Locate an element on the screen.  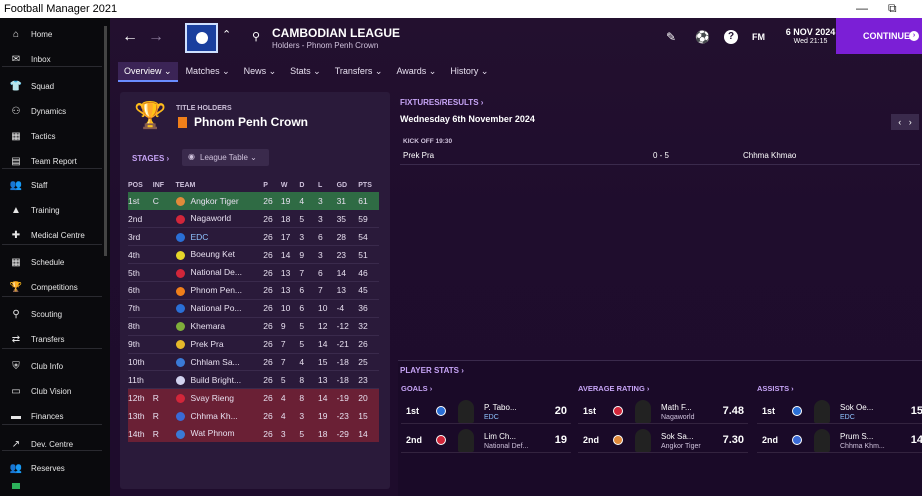
restore-button: ⧉ is located at coordinates (892, 8).